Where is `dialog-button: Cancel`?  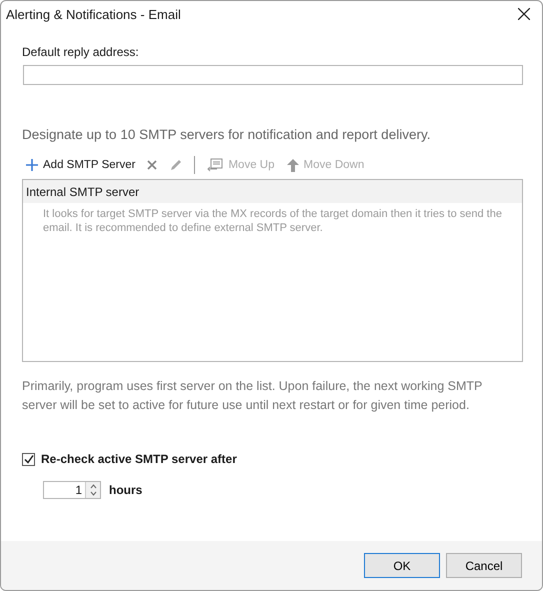 dialog-button: Cancel is located at coordinates (484, 565).